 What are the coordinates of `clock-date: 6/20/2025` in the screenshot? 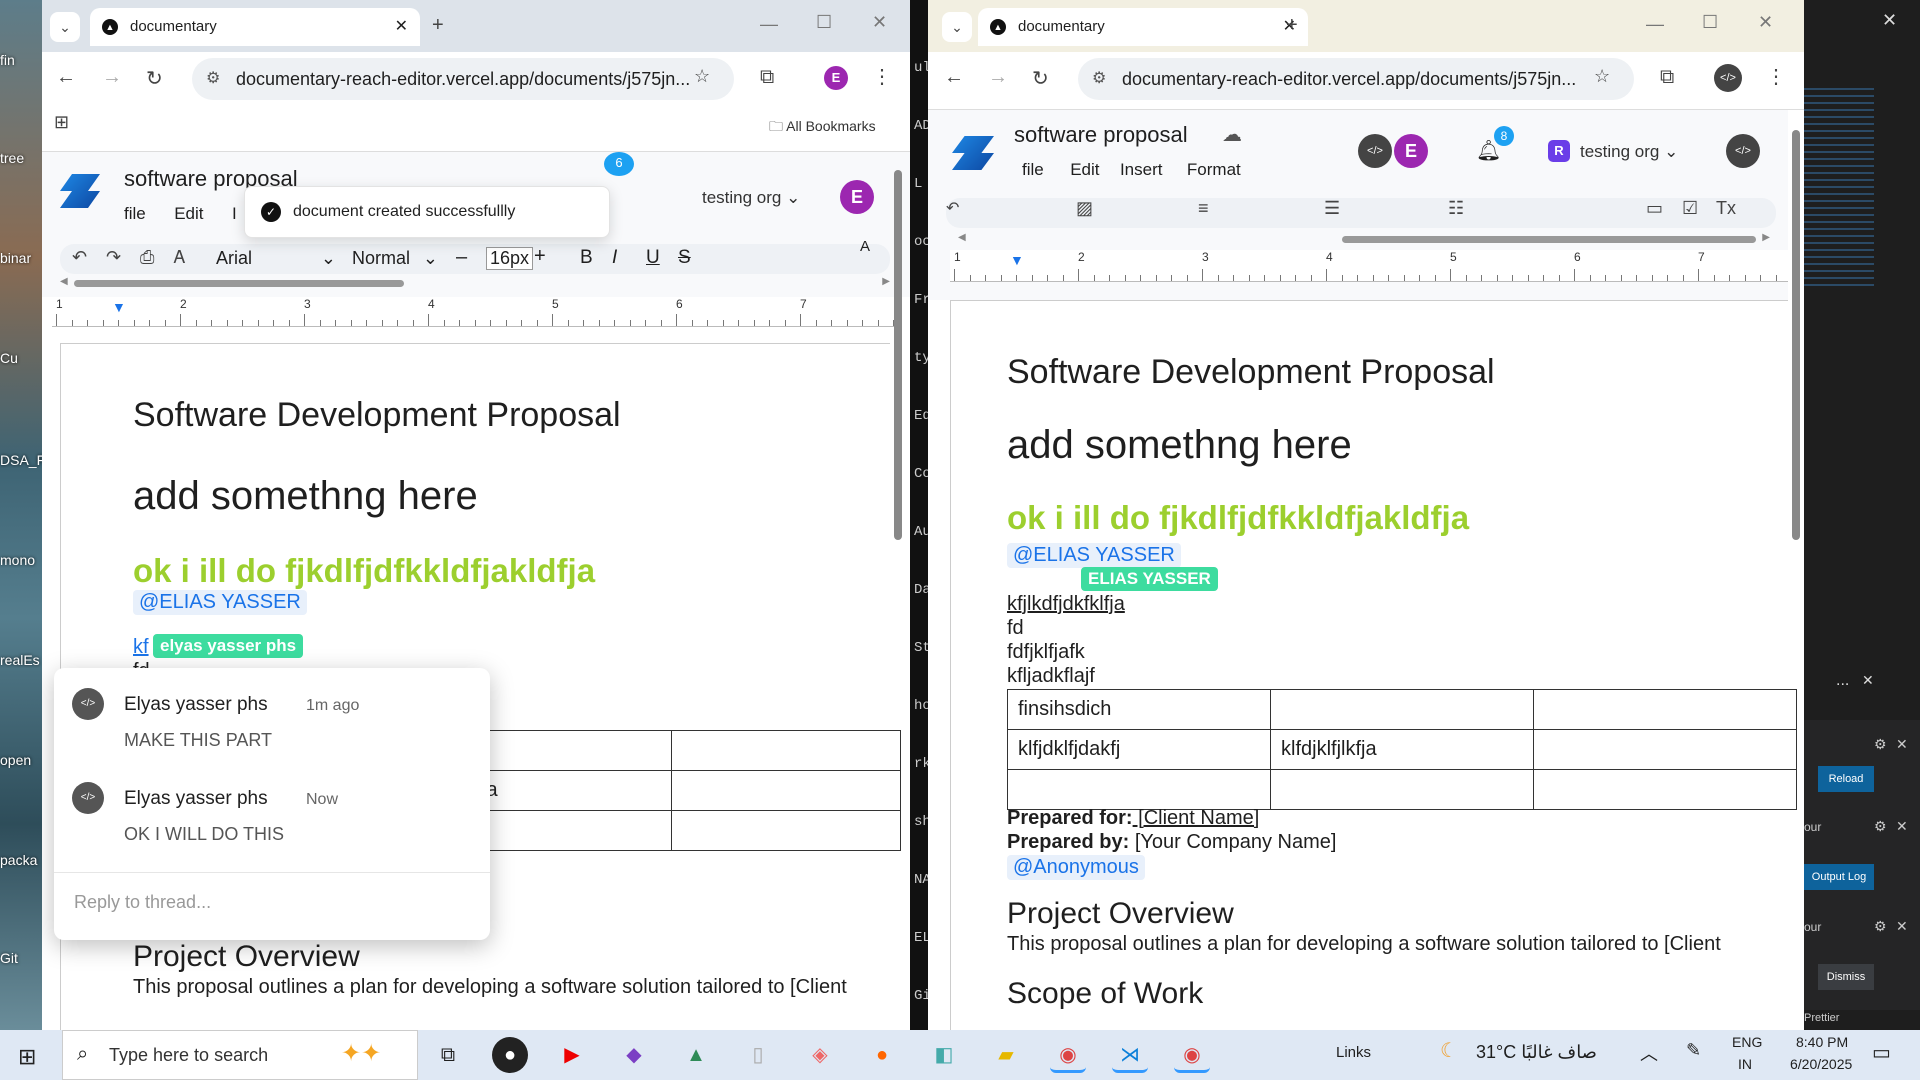 It's located at (1821, 1064).